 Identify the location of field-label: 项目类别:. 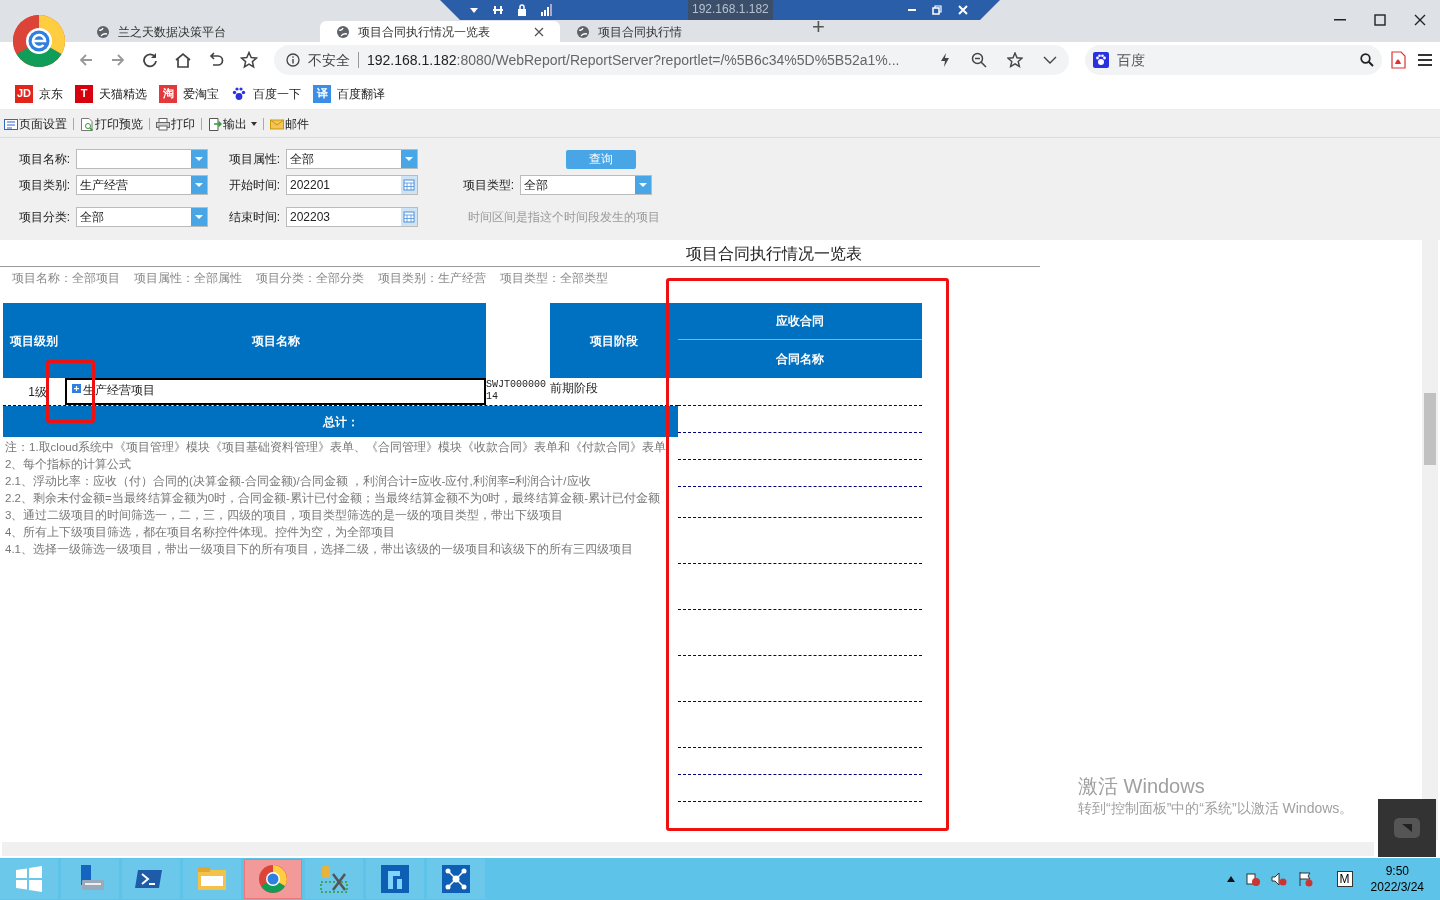
(43, 185).